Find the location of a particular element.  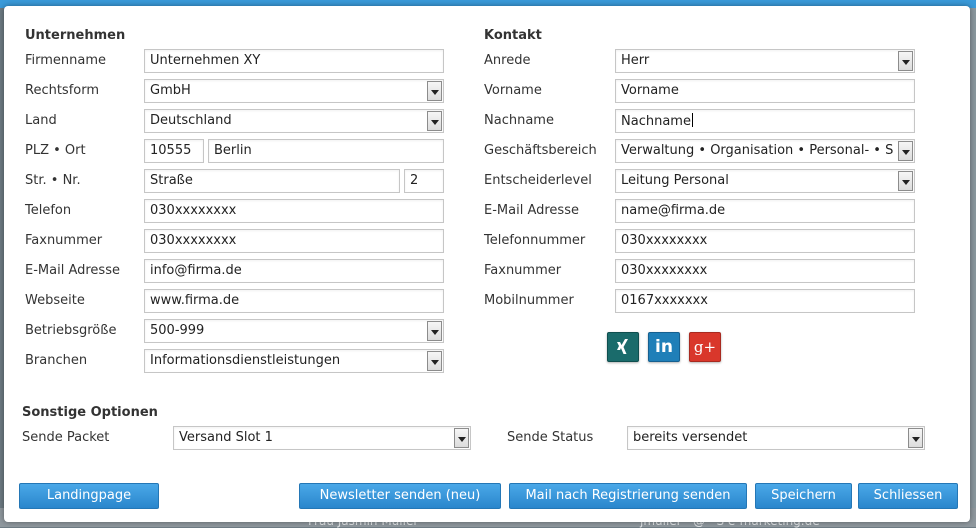

firmenname-input: Unternehmen XY is located at coordinates (294, 61).